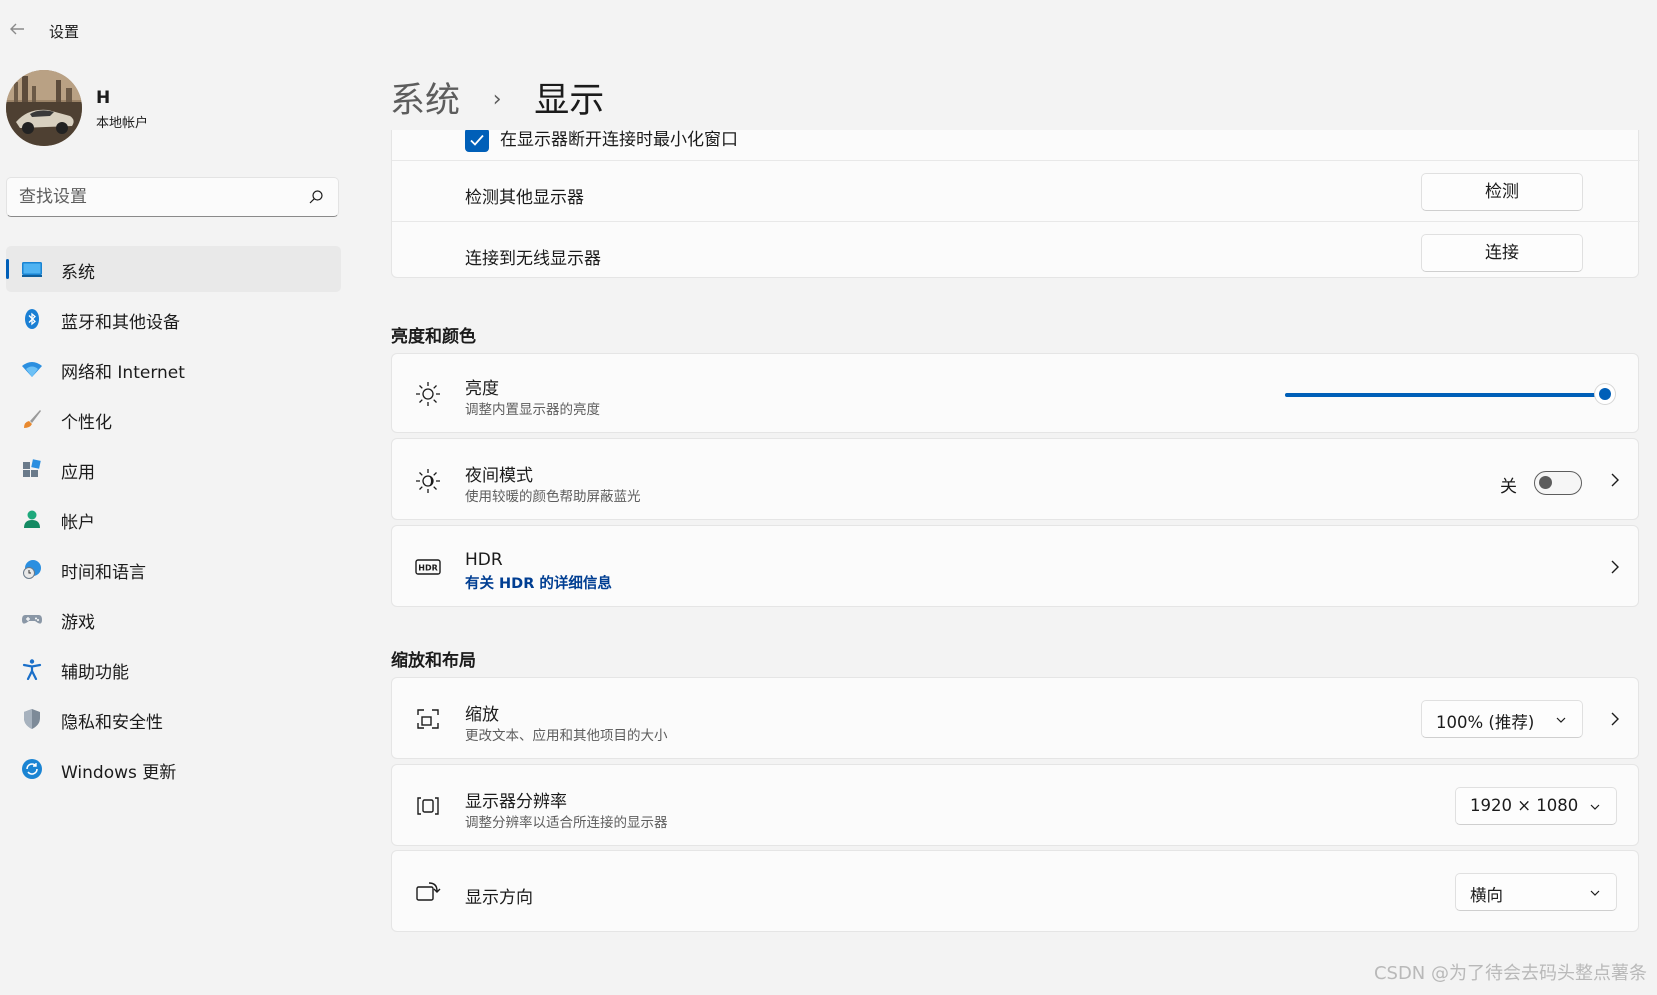  What do you see at coordinates (1015, 805) in the screenshot?
I see `resolution-card: 显示器分辨率 调整分辨率以适合所连接的显示器 1920 × 1080` at bounding box center [1015, 805].